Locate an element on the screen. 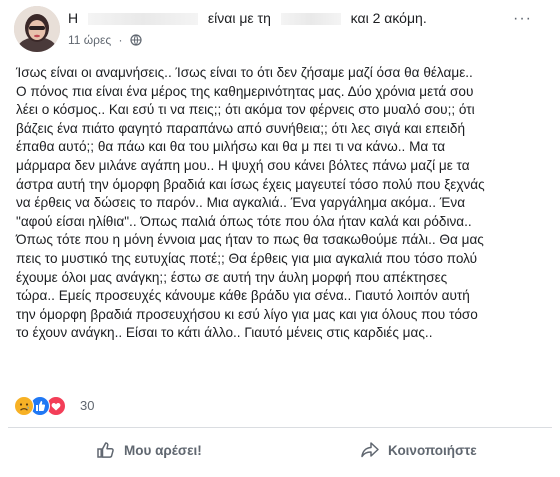  share-label: Κοινοποιήστε is located at coordinates (432, 450).